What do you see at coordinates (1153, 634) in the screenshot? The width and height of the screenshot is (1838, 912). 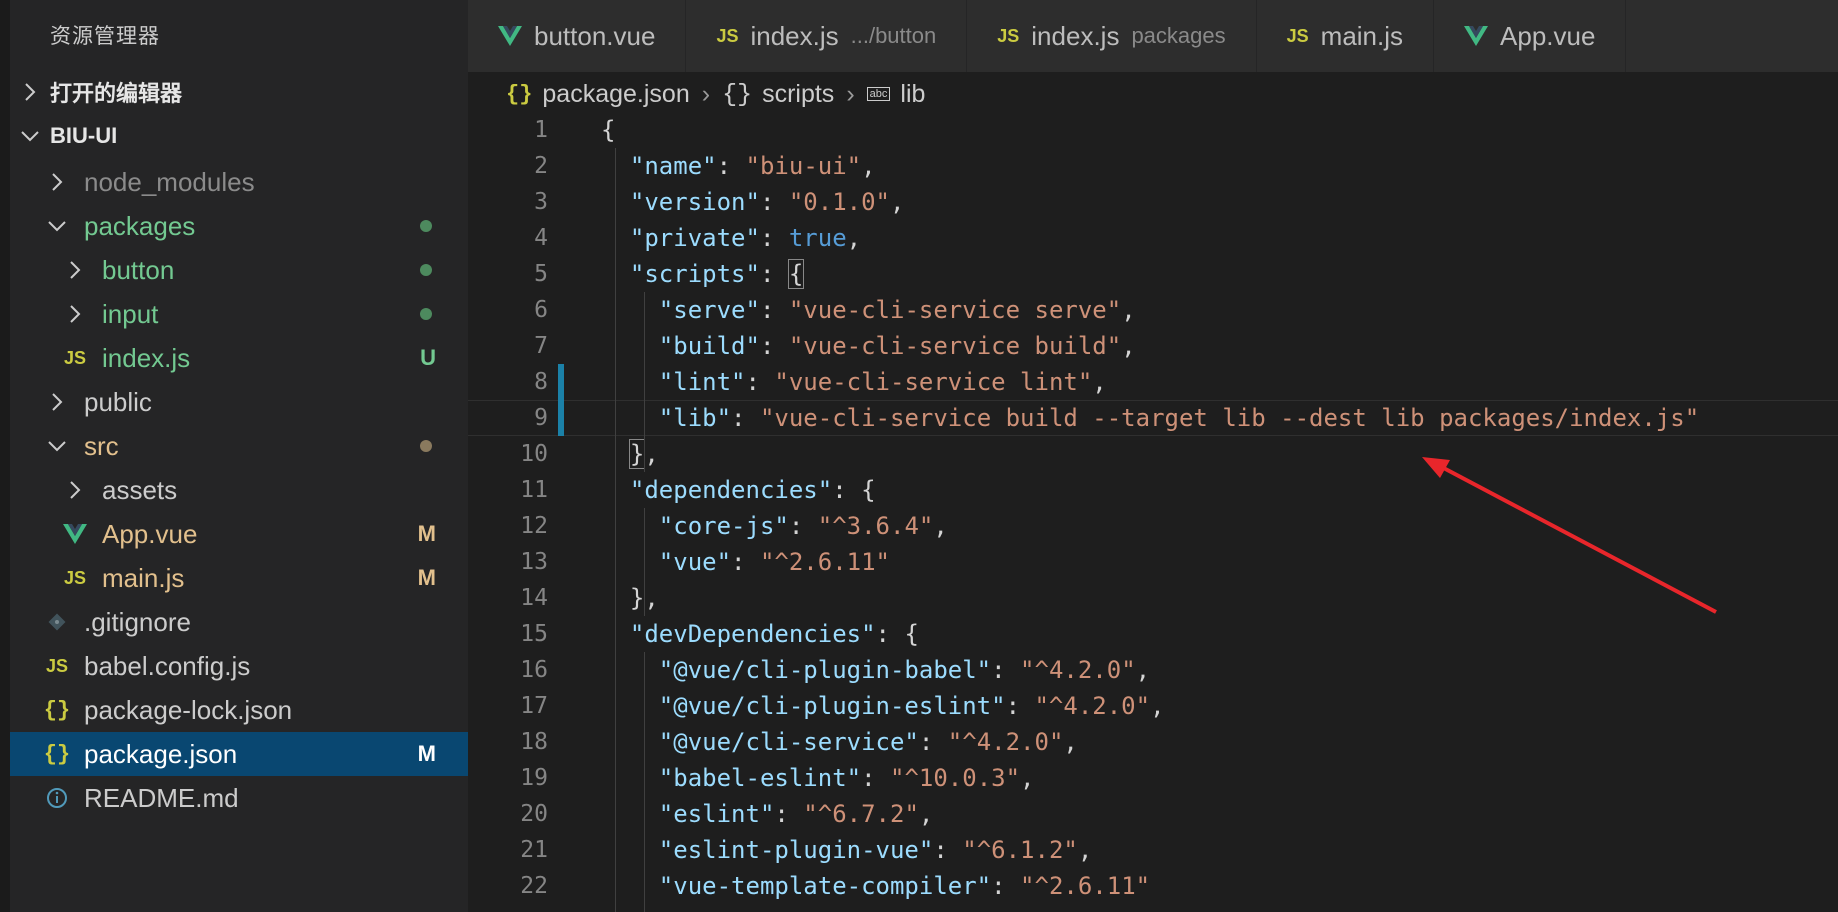 I see `code-line: 15 "devDependencies": {` at bounding box center [1153, 634].